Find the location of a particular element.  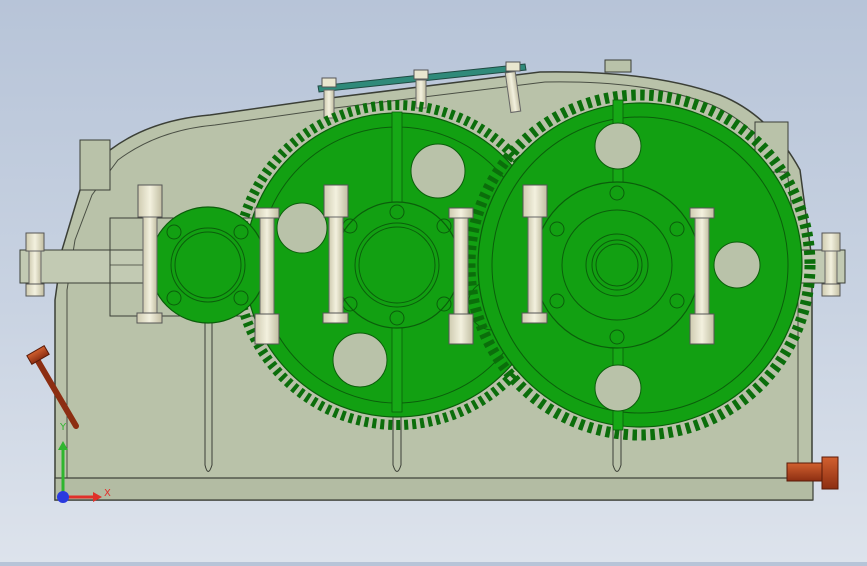

y-axis-label: Y is located at coordinates (63, 427).